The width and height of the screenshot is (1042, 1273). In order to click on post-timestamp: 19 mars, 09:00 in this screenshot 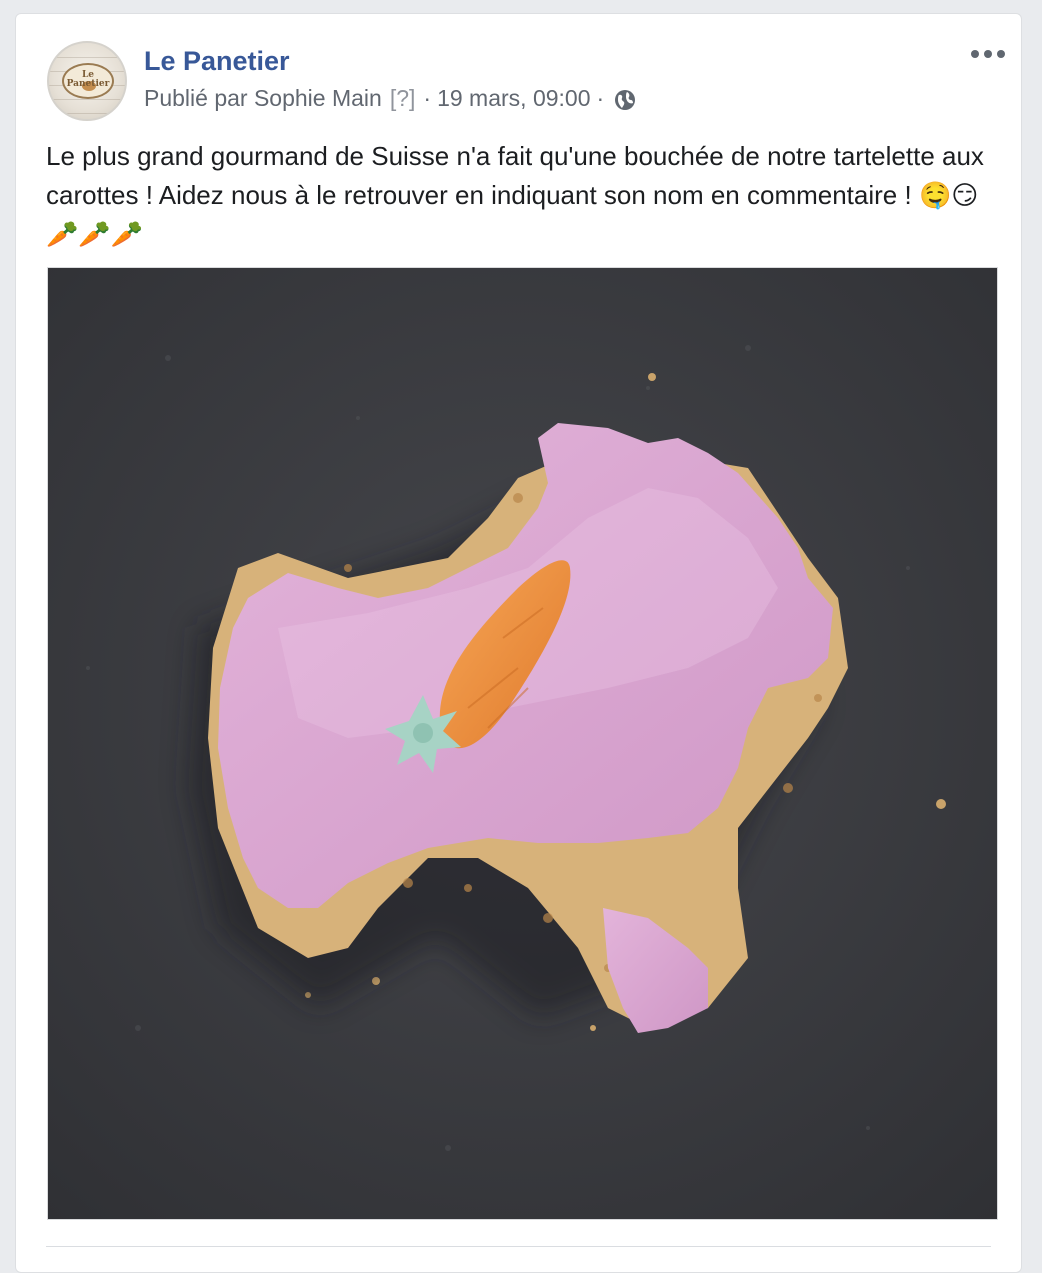, I will do `click(513, 98)`.